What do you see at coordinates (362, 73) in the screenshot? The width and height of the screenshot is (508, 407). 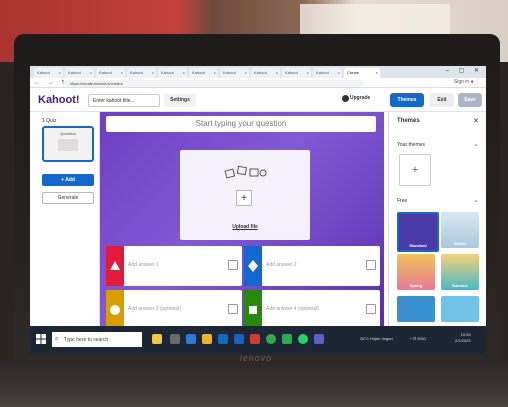 I see `browser-tab: Create ×` at bounding box center [362, 73].